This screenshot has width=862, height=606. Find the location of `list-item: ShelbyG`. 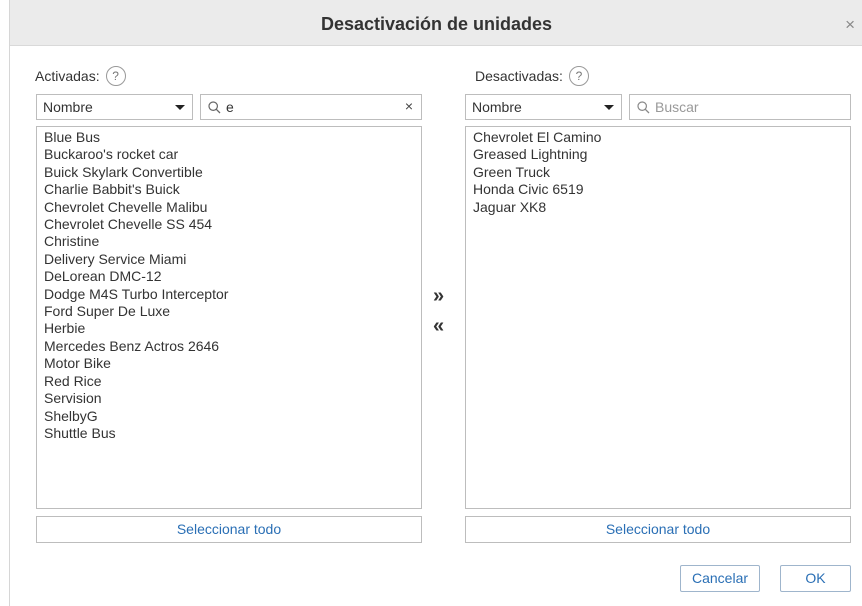

list-item: ShelbyG is located at coordinates (232, 416).